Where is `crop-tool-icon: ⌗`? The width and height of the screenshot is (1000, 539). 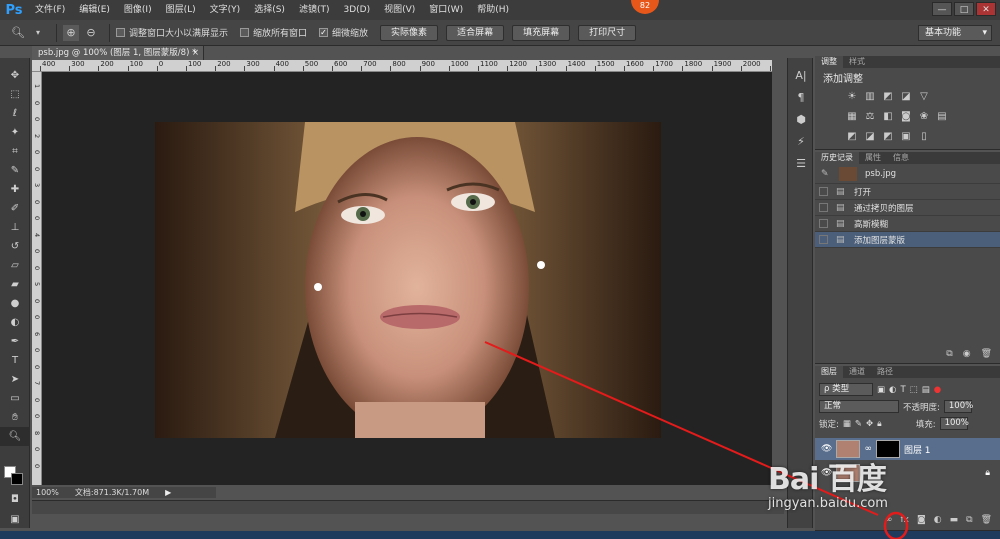 crop-tool-icon: ⌗ is located at coordinates (15, 151).